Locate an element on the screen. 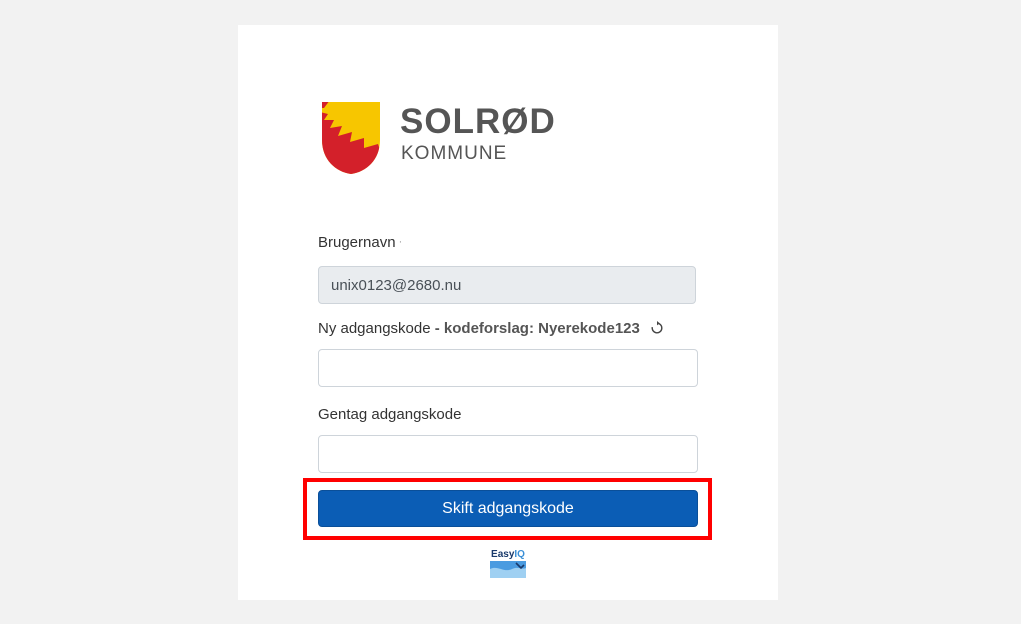 This screenshot has width=1021, height=624. easyiq-logo-iq: IQ is located at coordinates (519, 554).